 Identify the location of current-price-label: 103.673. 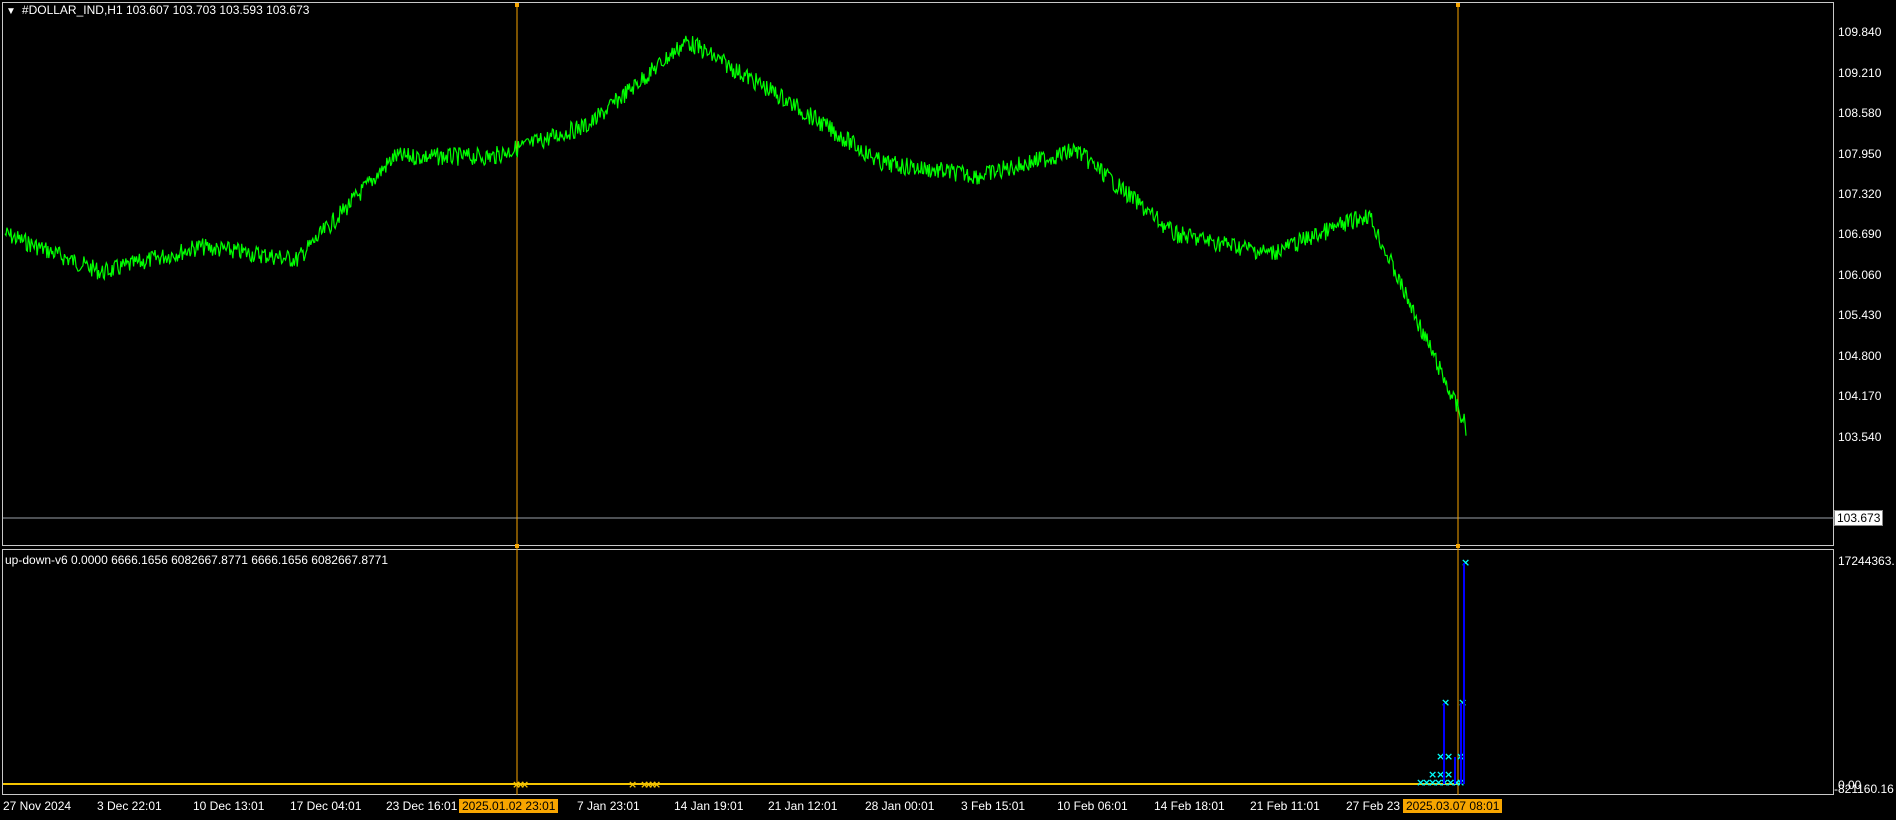
(1859, 518).